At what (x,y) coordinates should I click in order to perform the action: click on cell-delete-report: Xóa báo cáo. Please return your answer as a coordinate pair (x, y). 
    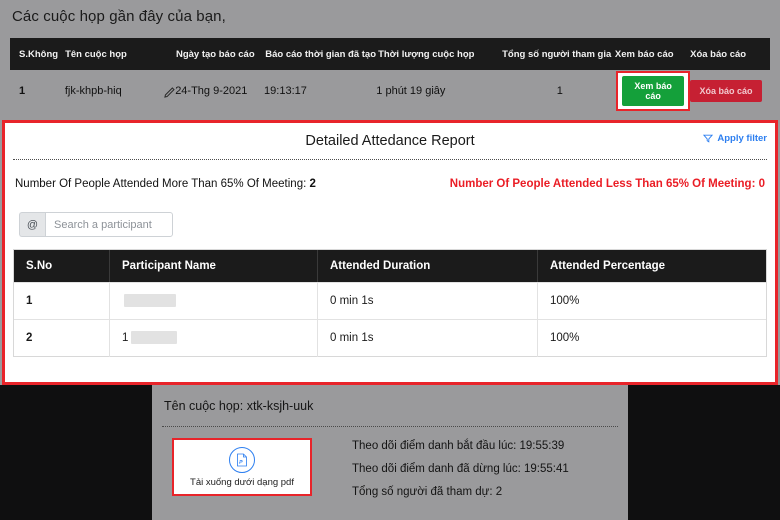
    Looking at the image, I should click on (730, 91).